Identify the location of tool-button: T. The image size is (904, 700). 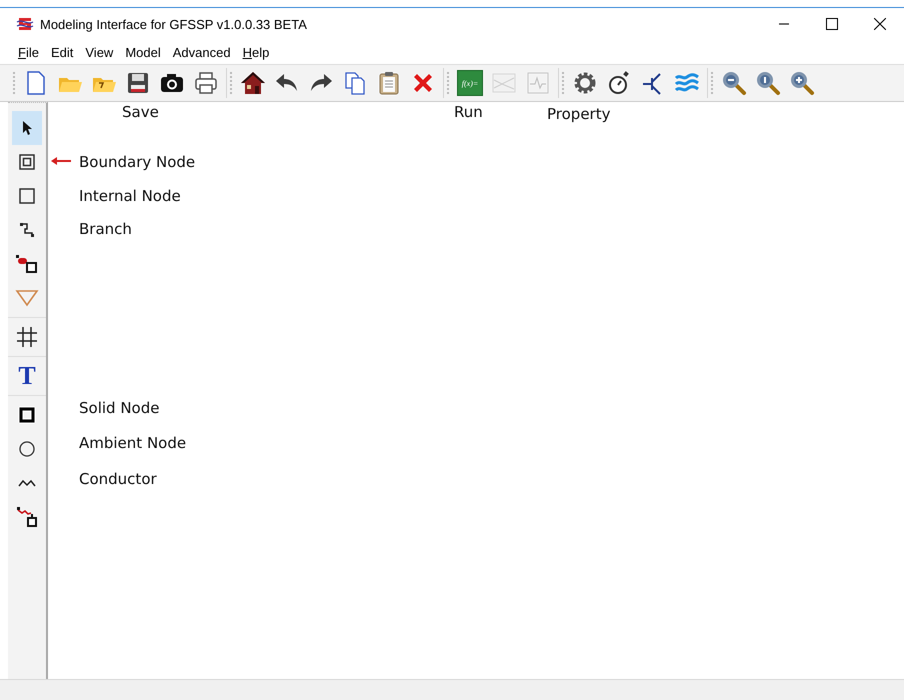
(27, 376).